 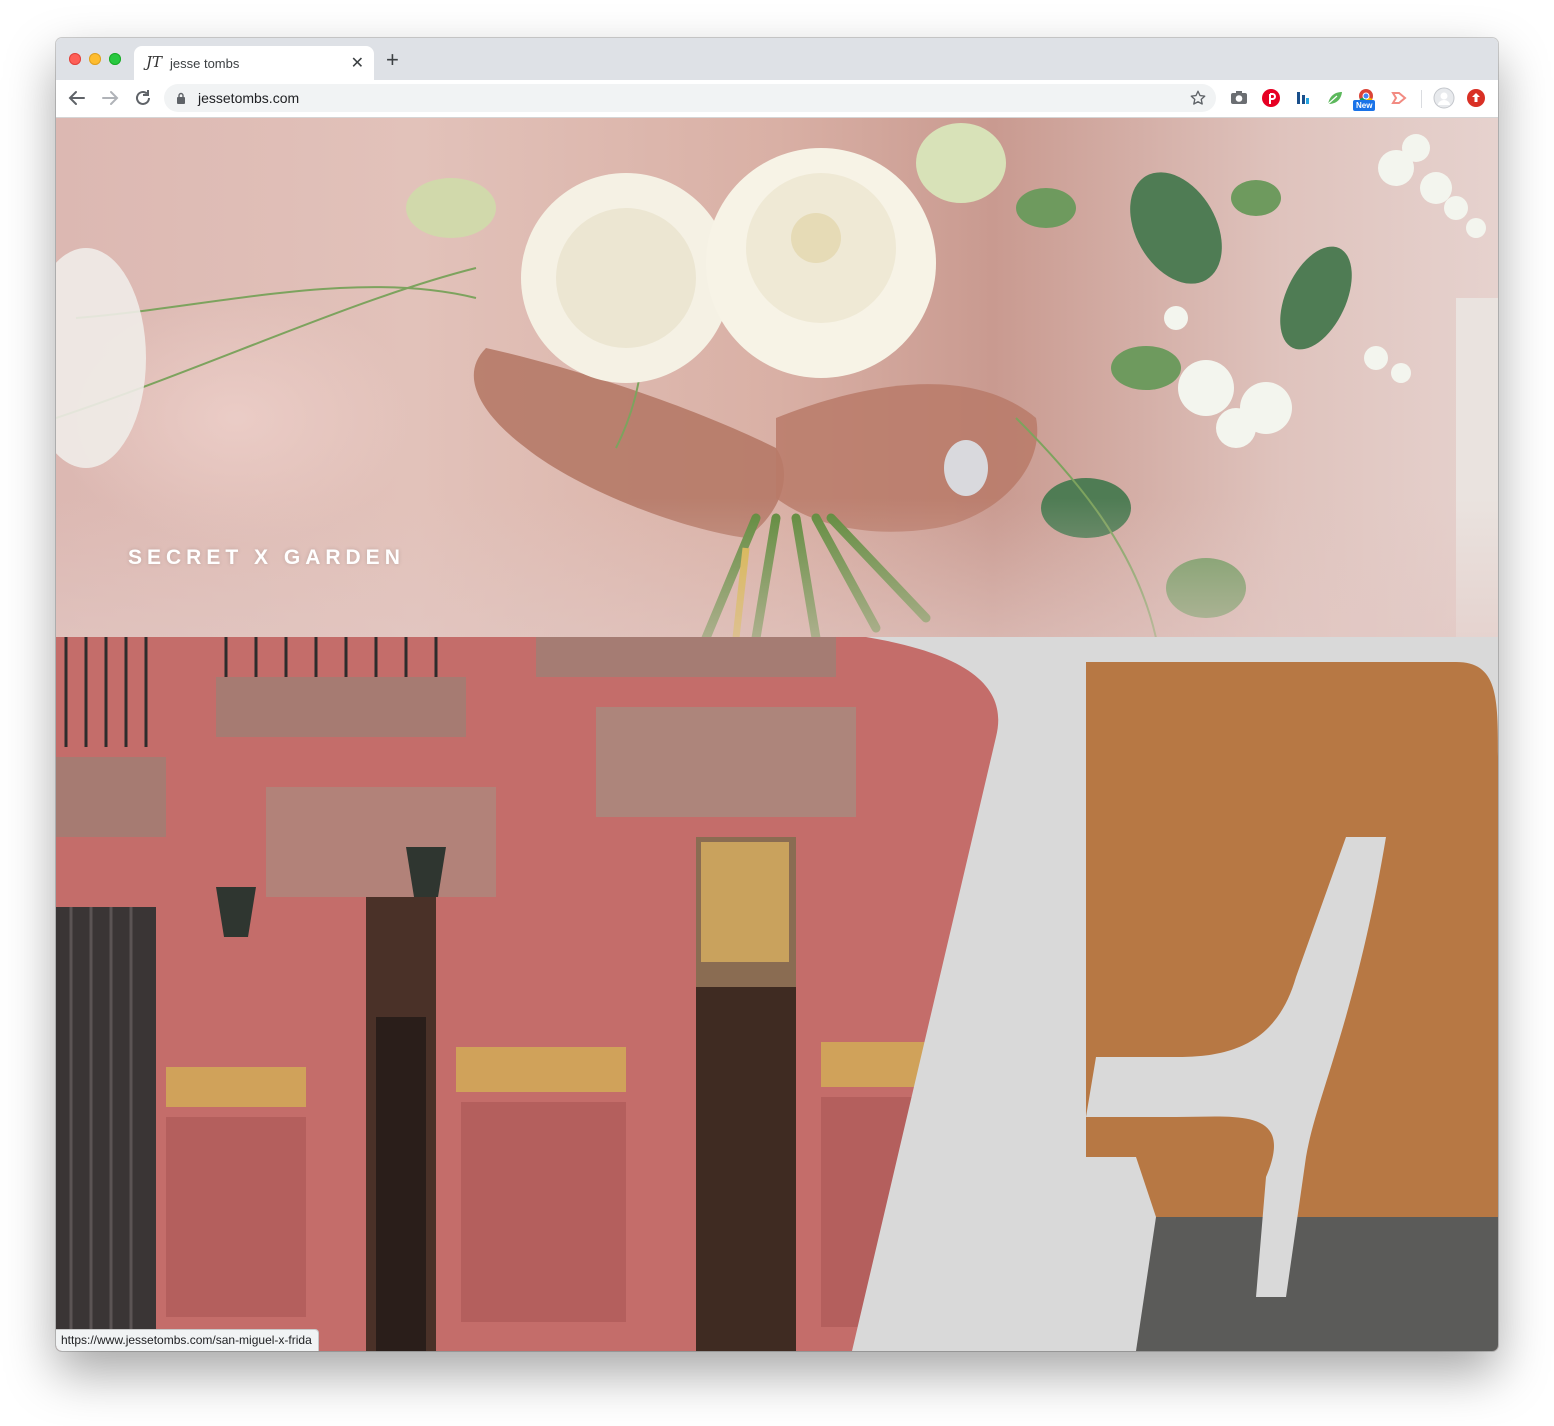 I want to click on back-arrow-icon, so click(x=77, y=98).